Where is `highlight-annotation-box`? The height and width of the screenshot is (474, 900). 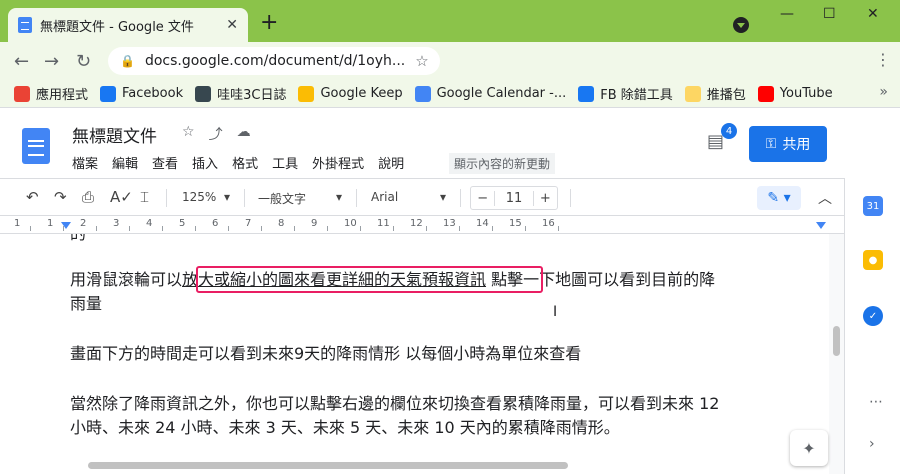 highlight-annotation-box is located at coordinates (369, 279).